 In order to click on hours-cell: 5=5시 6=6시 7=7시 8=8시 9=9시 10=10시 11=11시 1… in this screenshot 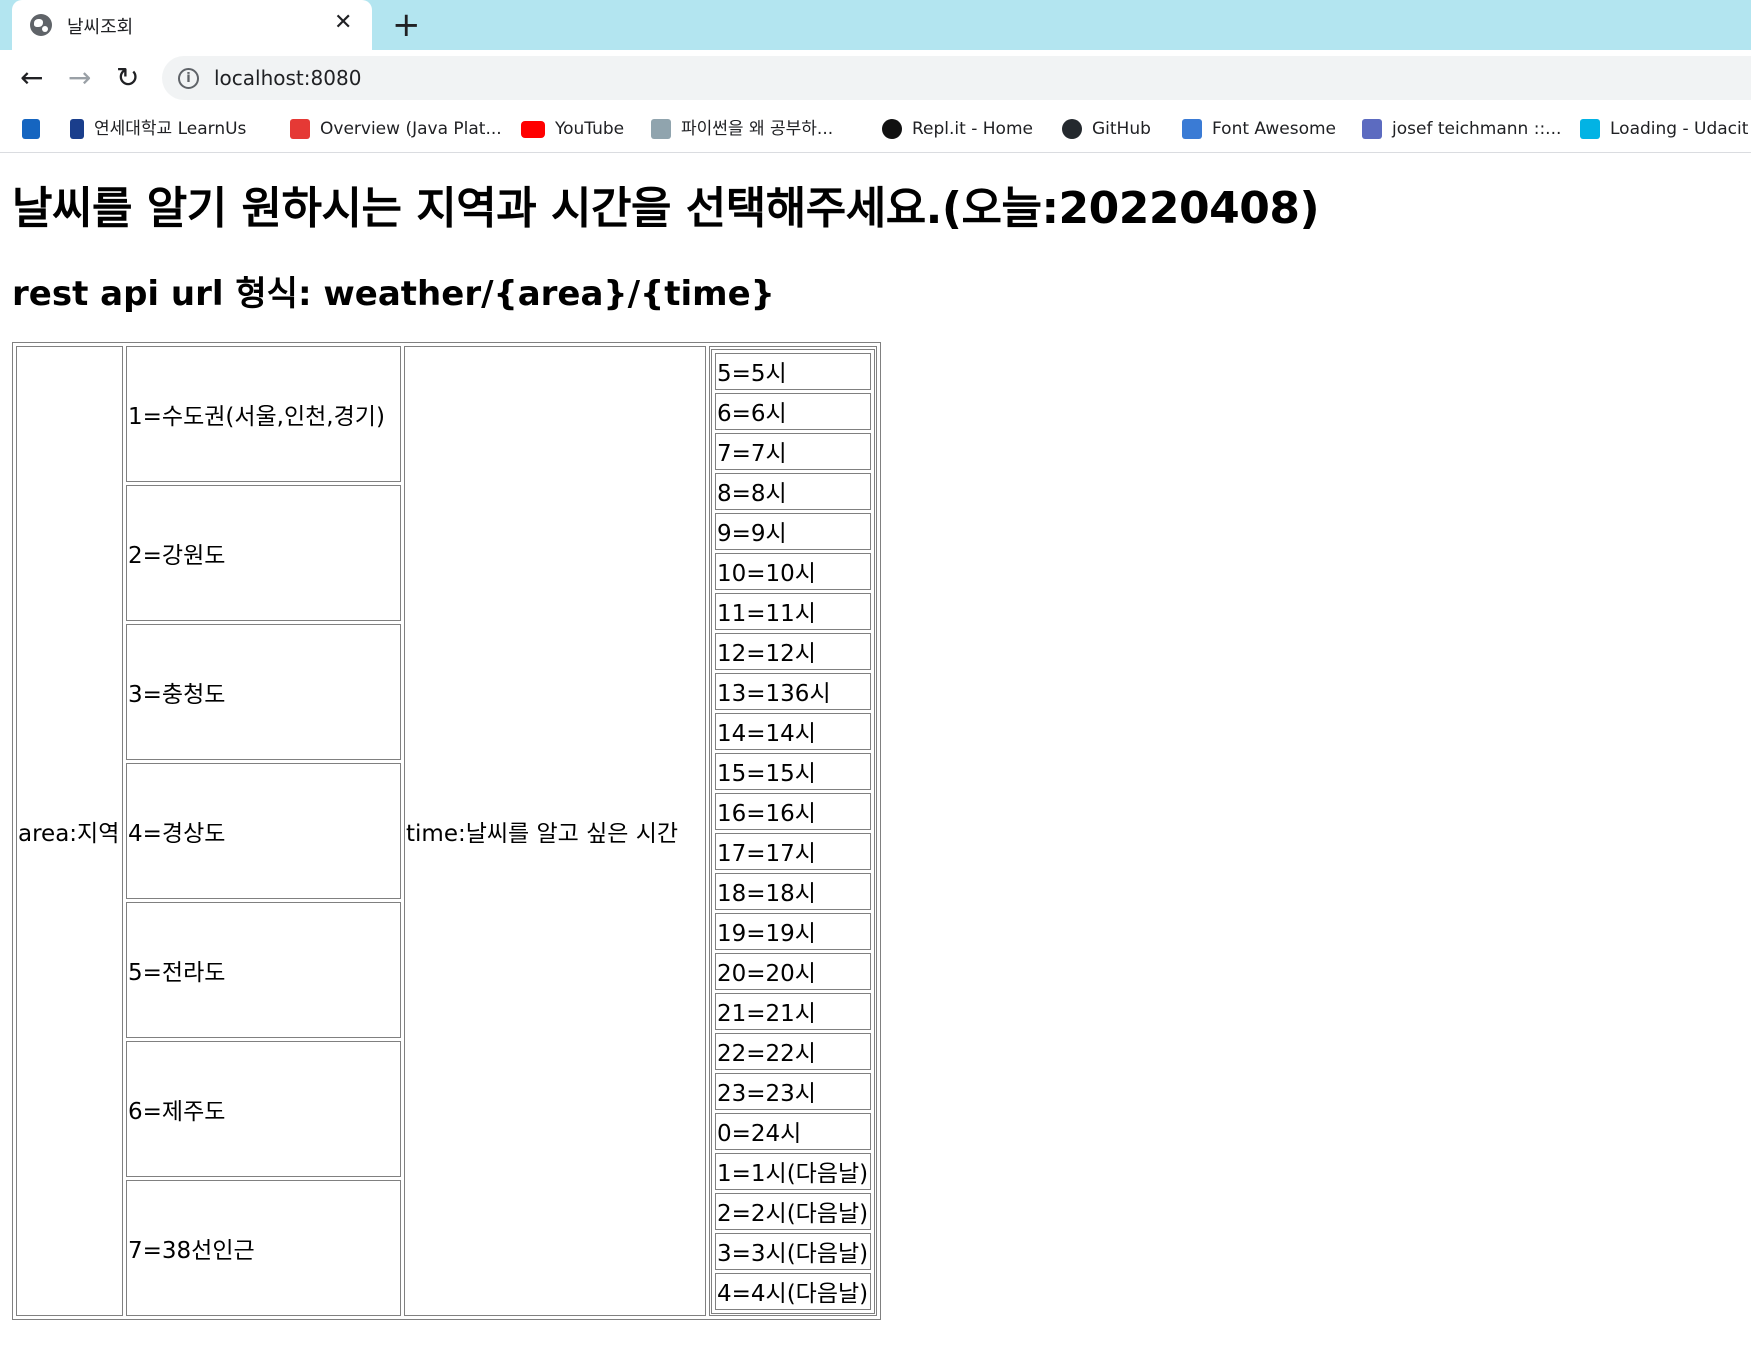, I will do `click(793, 831)`.